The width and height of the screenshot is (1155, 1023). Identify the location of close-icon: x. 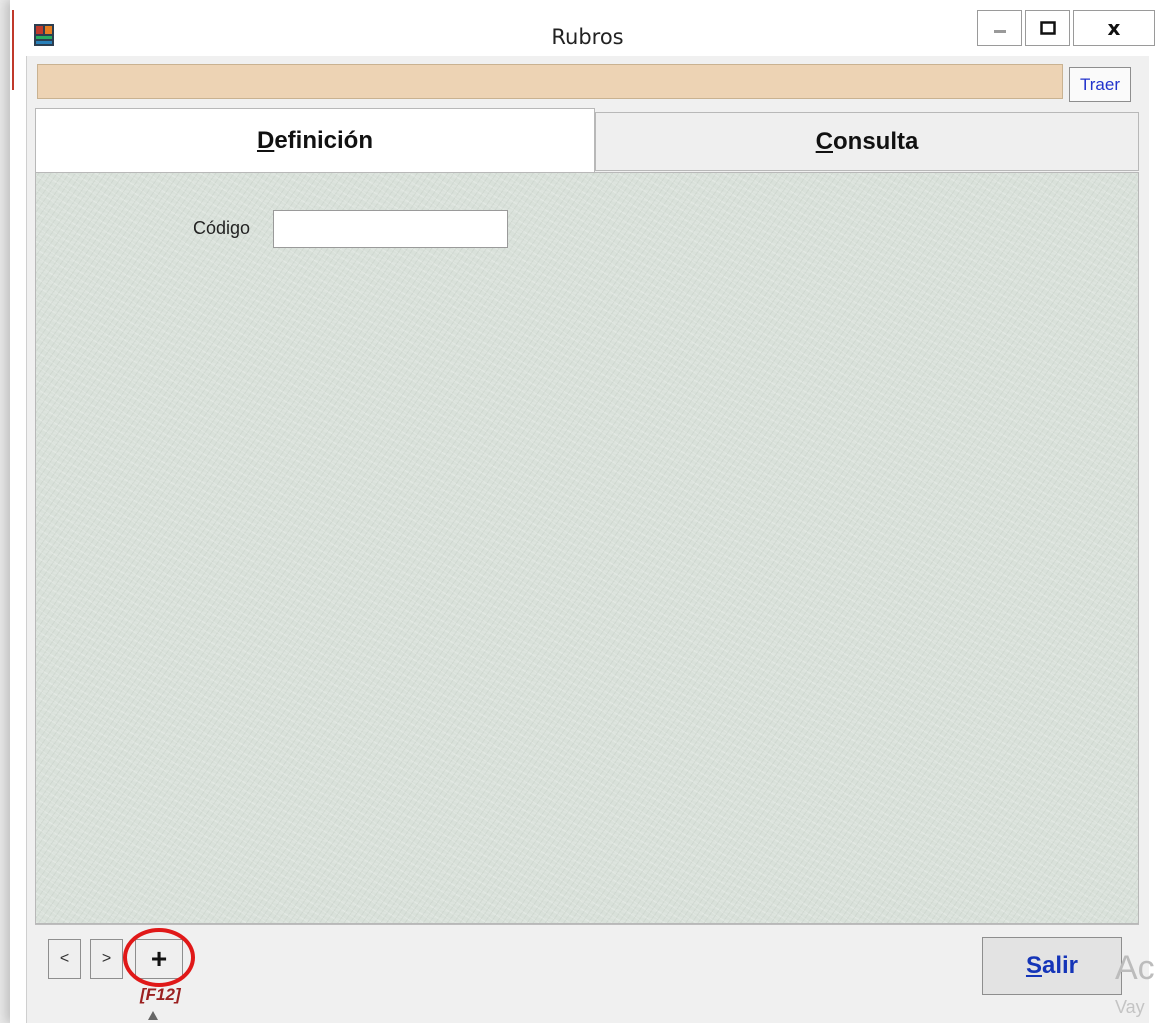
(1114, 28).